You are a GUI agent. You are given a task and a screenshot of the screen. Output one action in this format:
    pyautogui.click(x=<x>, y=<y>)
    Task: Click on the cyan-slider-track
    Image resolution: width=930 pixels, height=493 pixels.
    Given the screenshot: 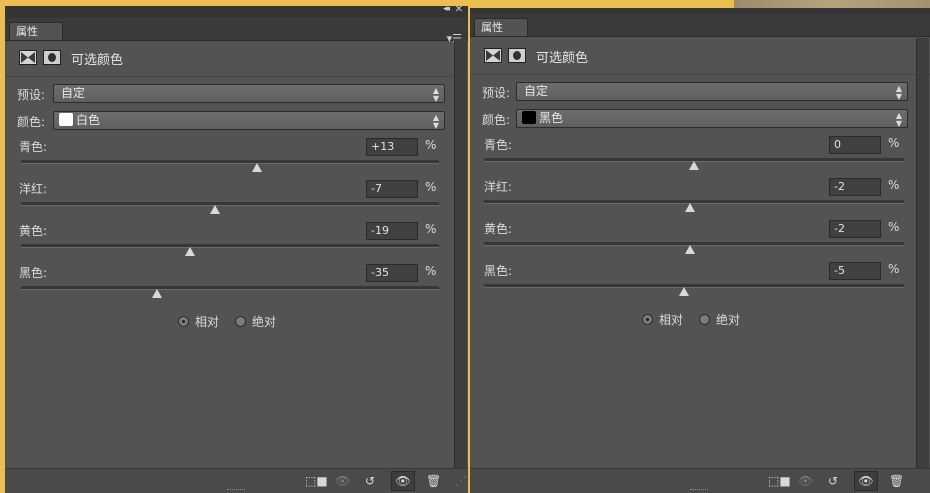 What is the action you would take?
    pyautogui.click(x=230, y=162)
    